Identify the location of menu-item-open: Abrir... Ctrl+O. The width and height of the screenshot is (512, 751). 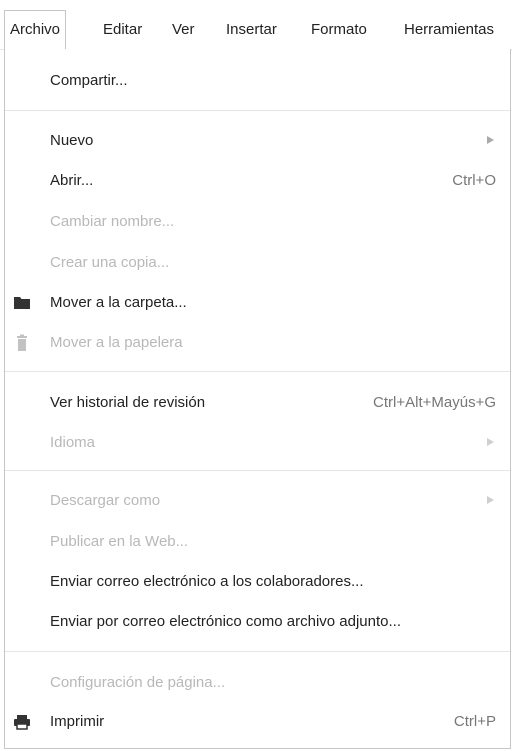
(257, 180).